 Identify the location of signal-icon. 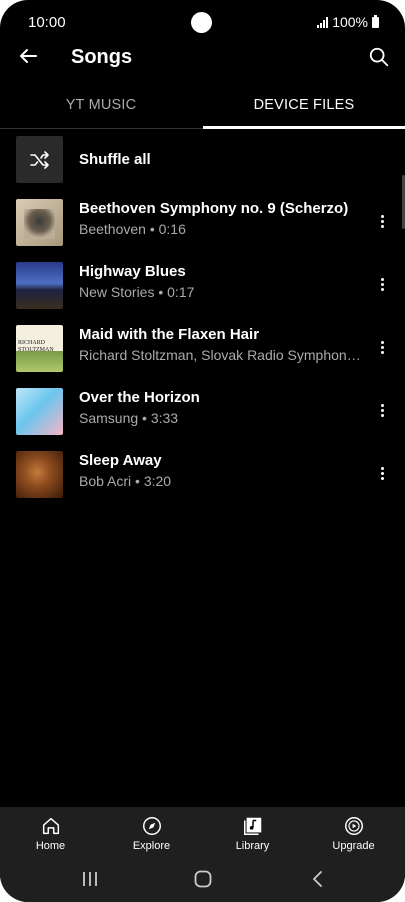
(323, 22).